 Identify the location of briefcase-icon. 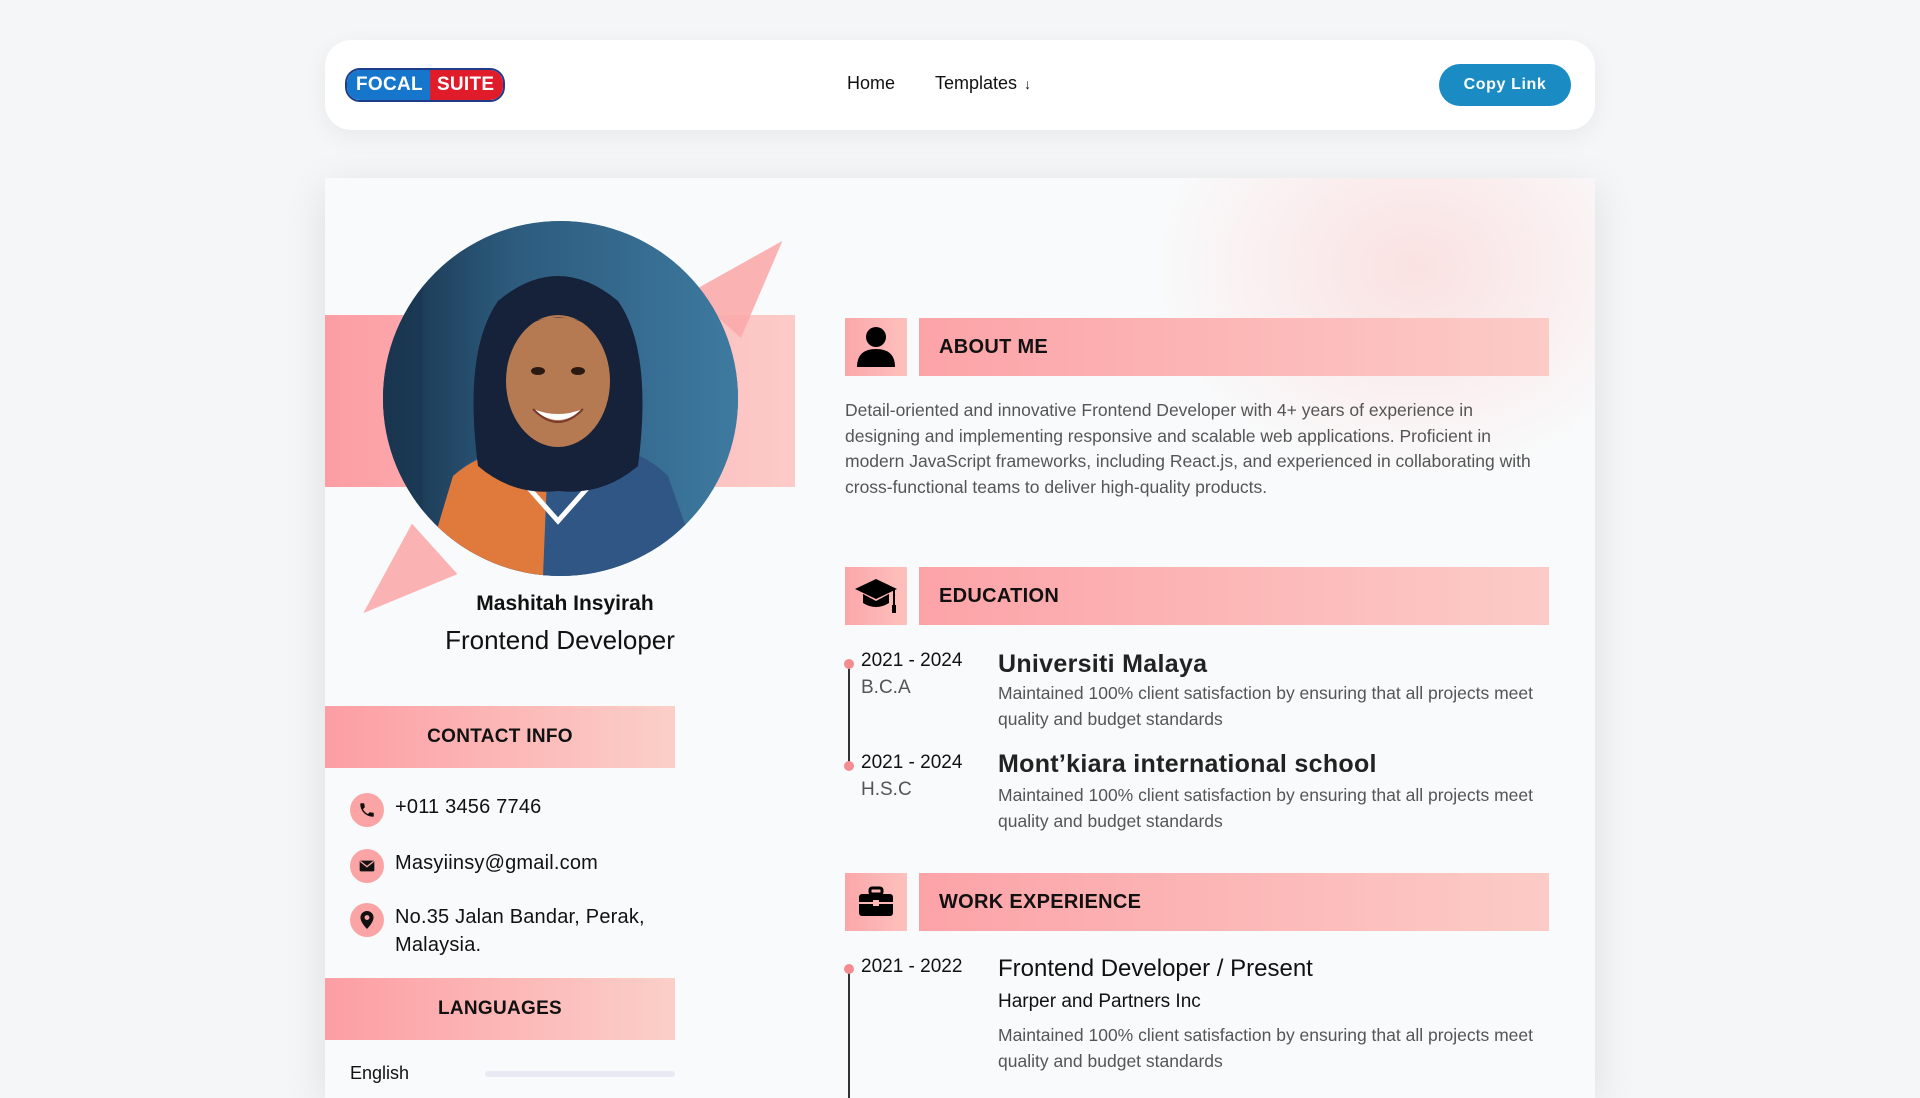
(876, 901).